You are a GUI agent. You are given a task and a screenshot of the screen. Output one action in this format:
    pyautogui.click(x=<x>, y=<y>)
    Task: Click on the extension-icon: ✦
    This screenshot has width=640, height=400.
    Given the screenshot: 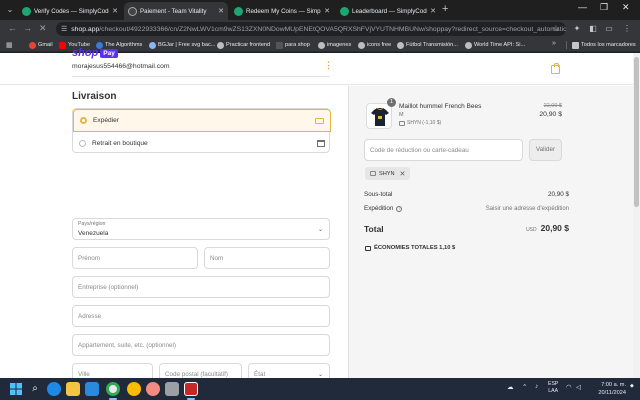 What is the action you would take?
    pyautogui.click(x=577, y=29)
    